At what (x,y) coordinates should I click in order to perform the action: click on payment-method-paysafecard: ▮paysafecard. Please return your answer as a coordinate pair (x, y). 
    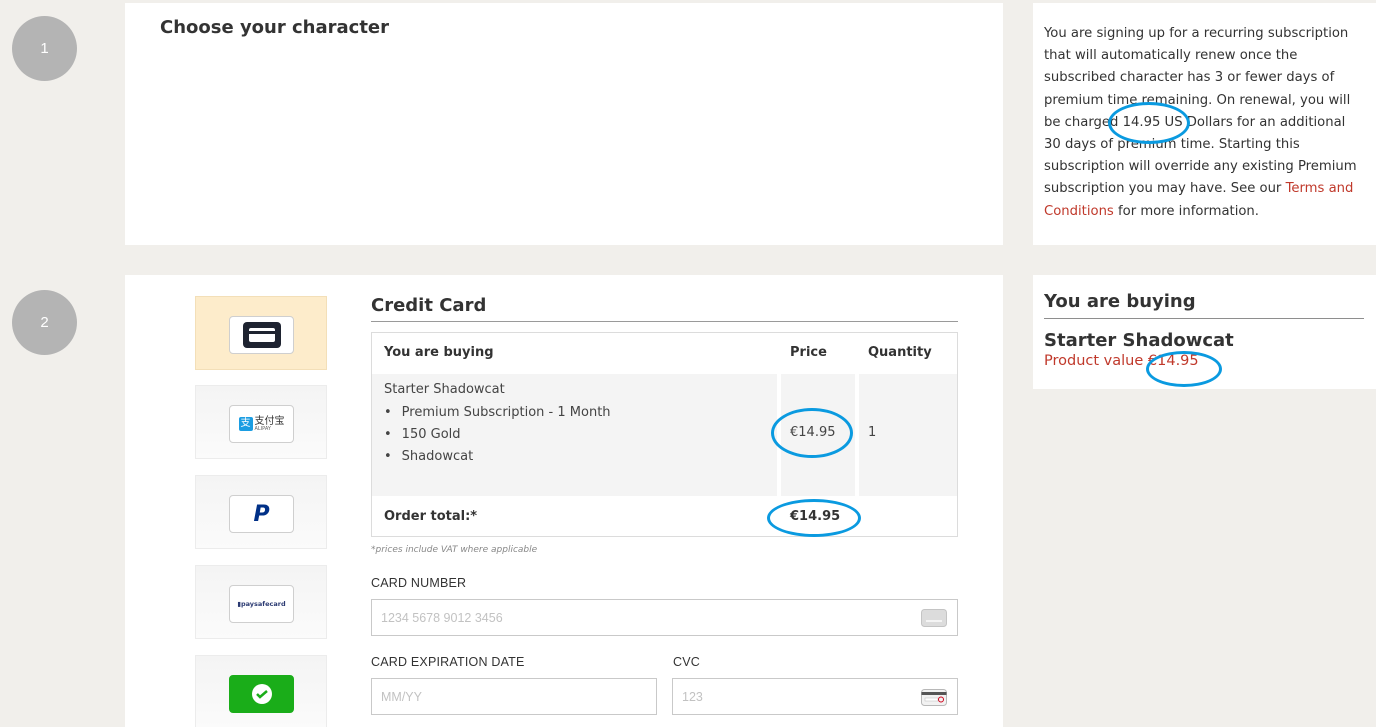
    Looking at the image, I should click on (261, 602).